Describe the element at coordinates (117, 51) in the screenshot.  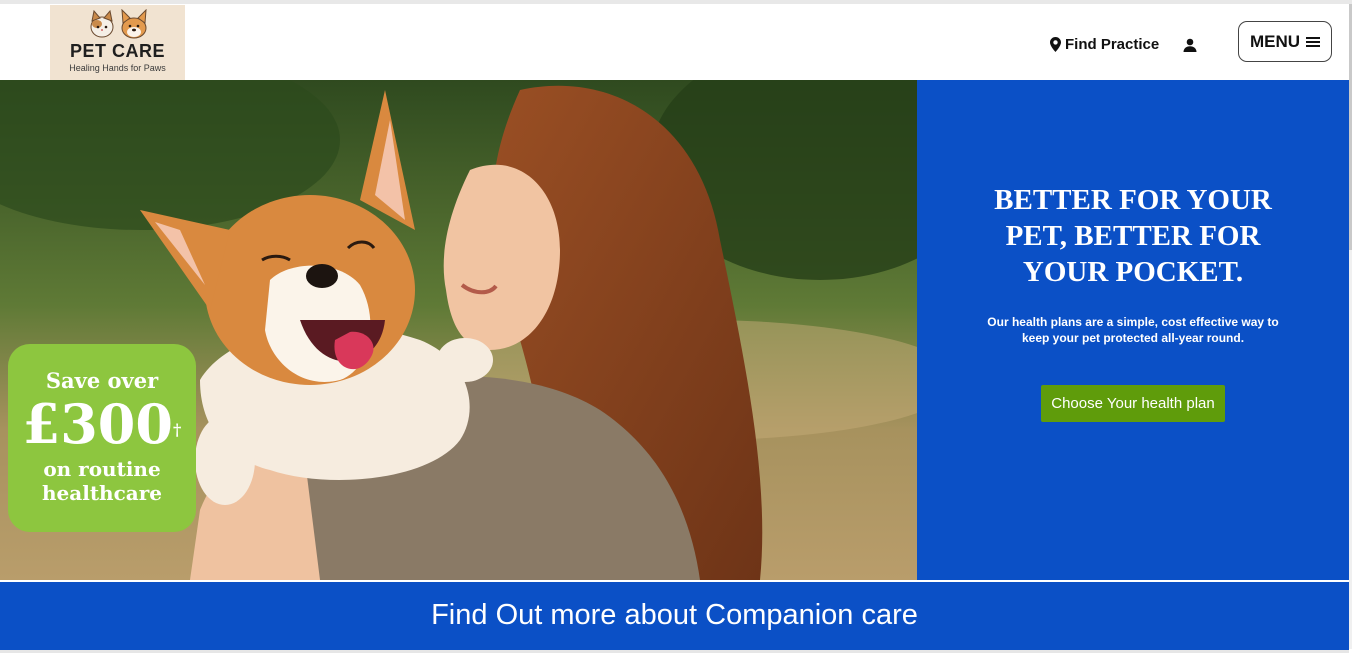
I see `brand-name: PET CARE` at that location.